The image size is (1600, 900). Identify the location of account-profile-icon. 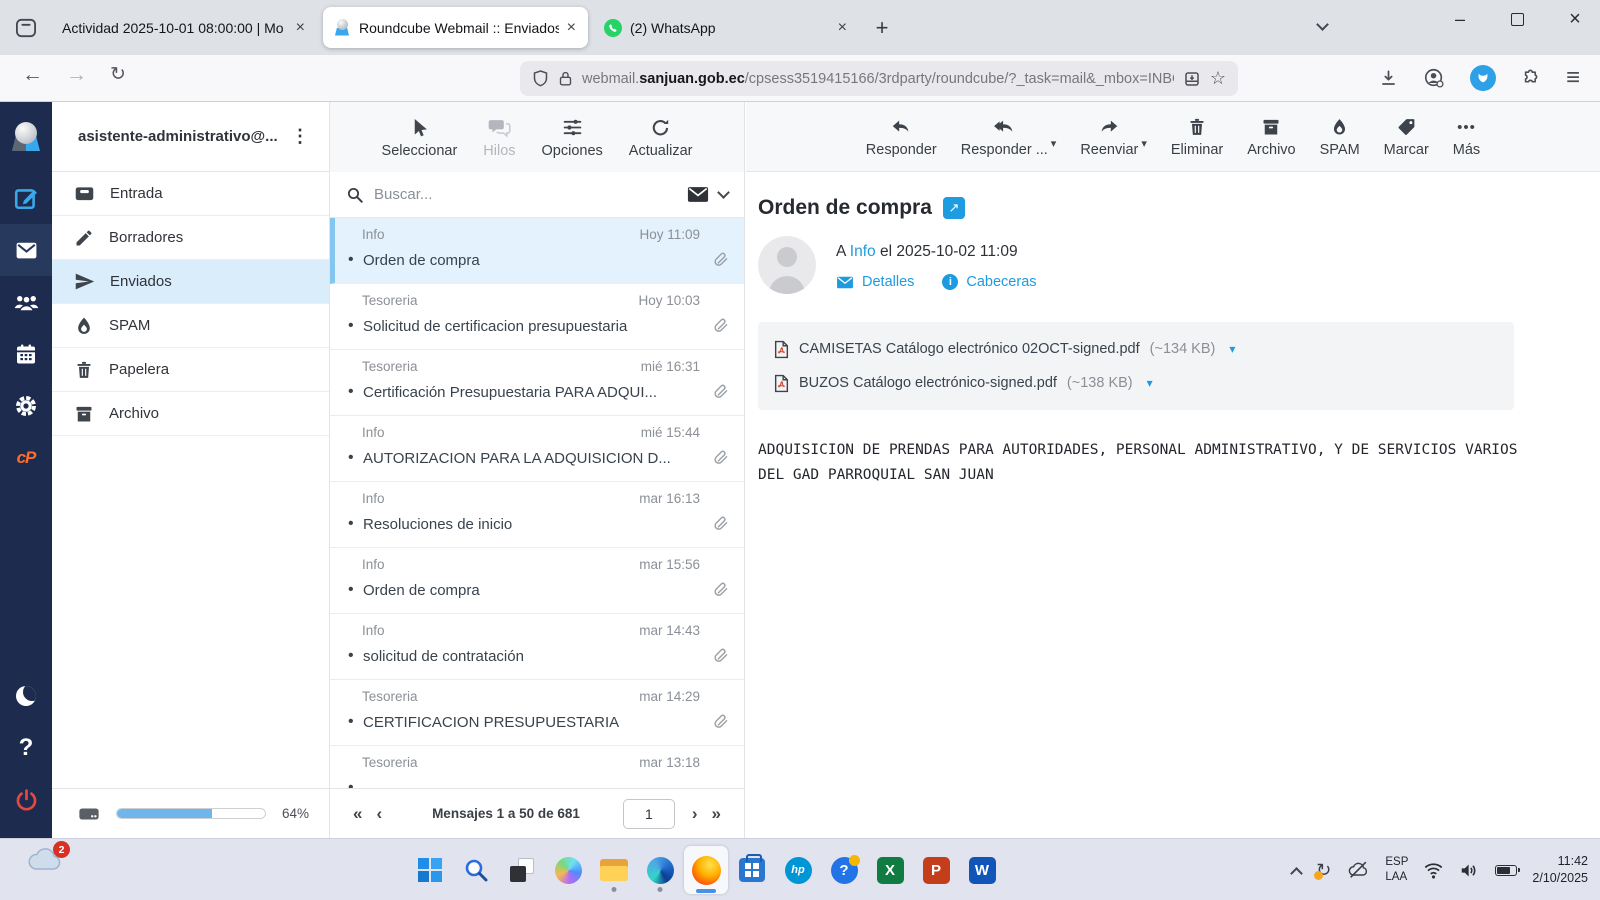
(1434, 78).